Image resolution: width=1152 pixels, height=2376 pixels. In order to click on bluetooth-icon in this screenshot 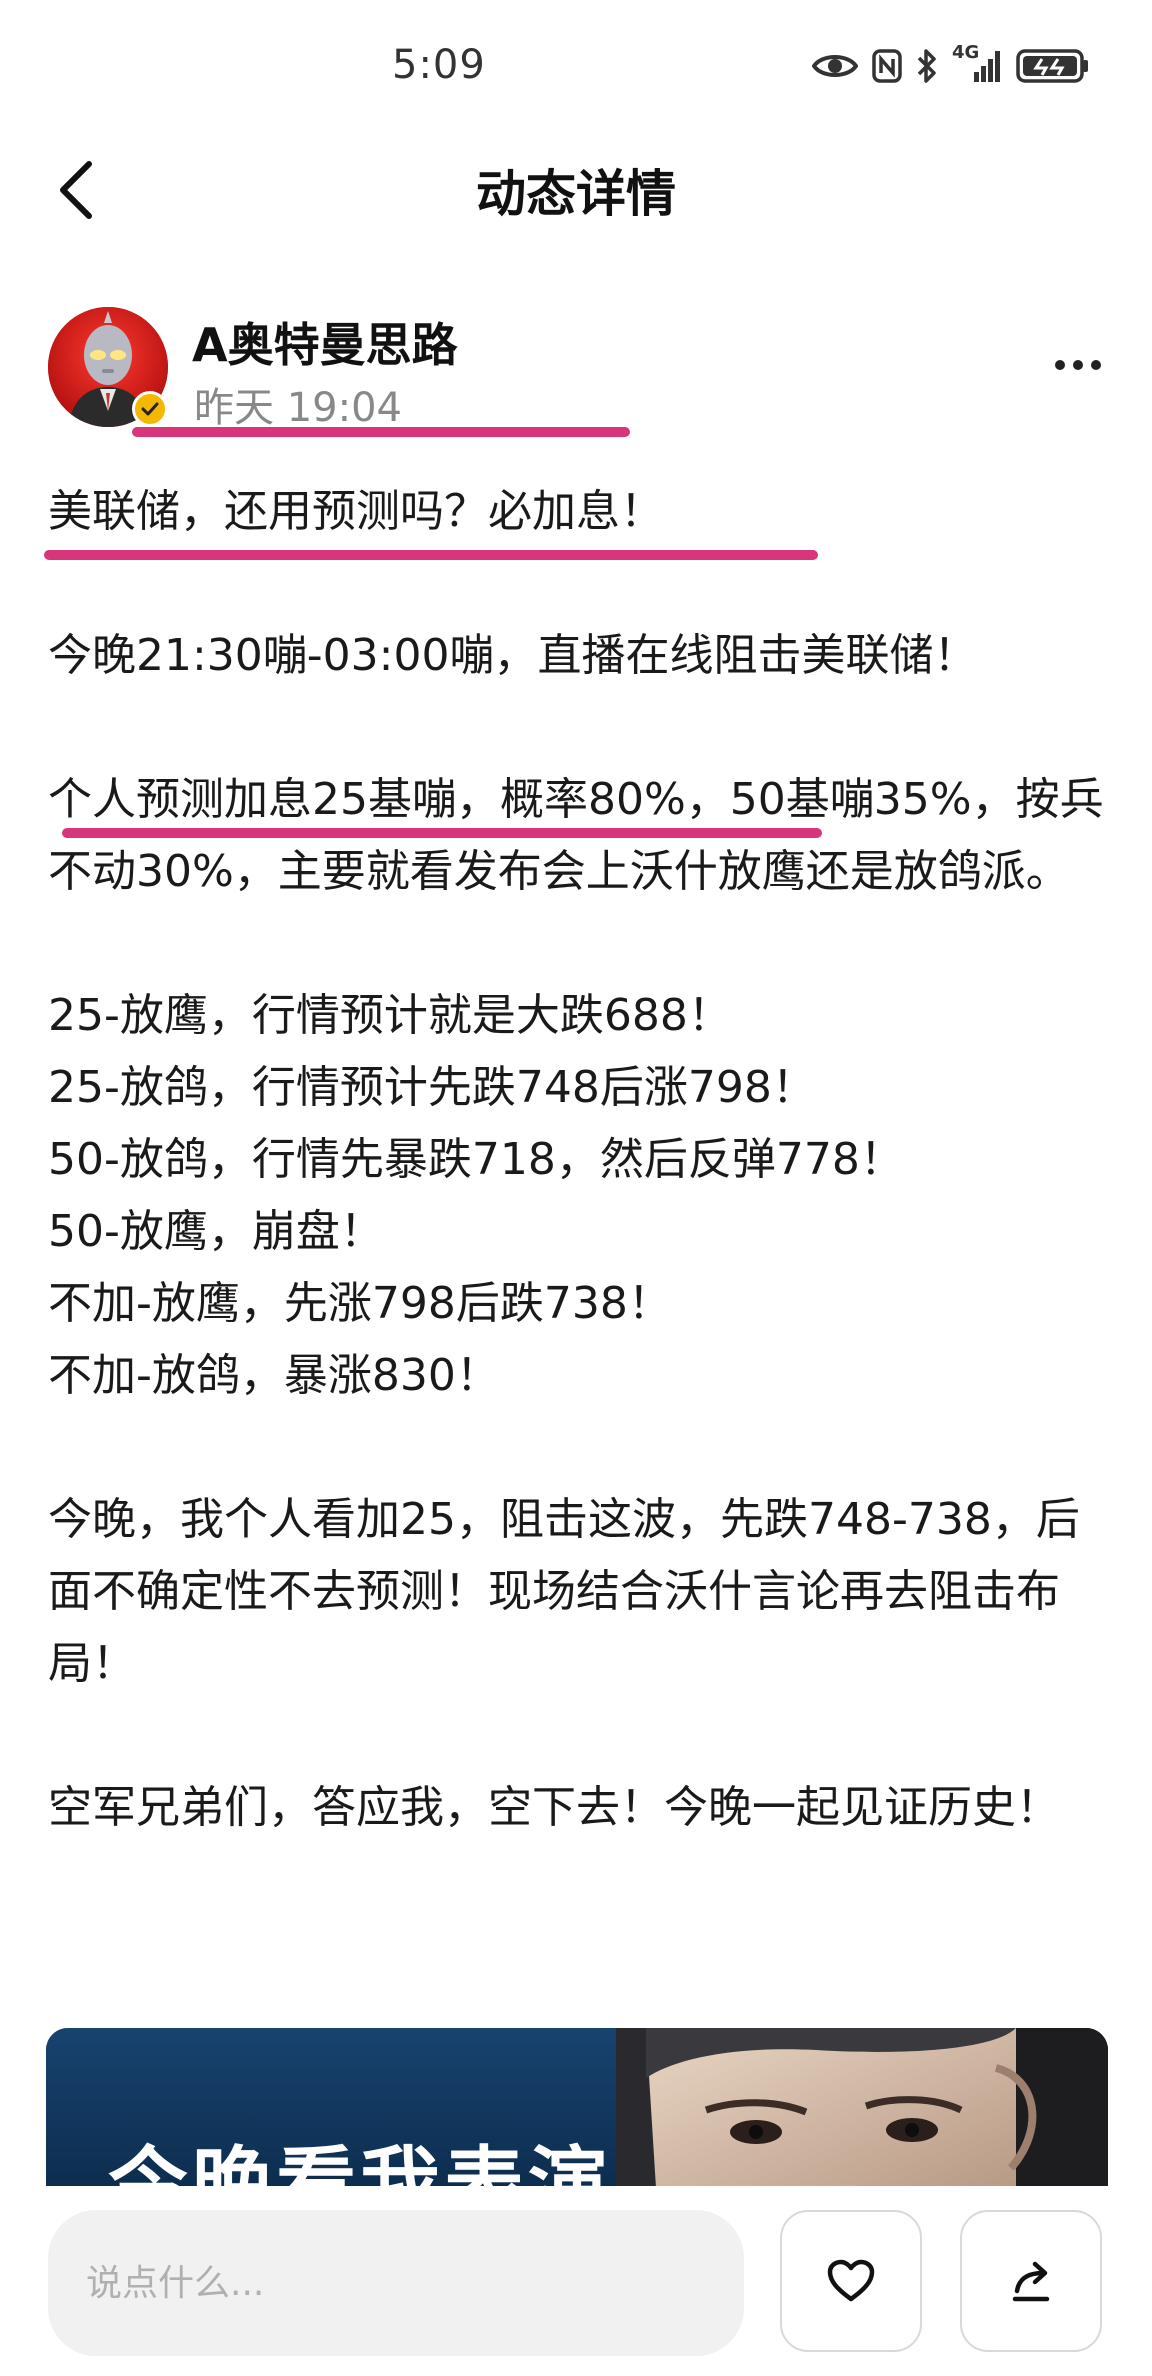, I will do `click(927, 66)`.